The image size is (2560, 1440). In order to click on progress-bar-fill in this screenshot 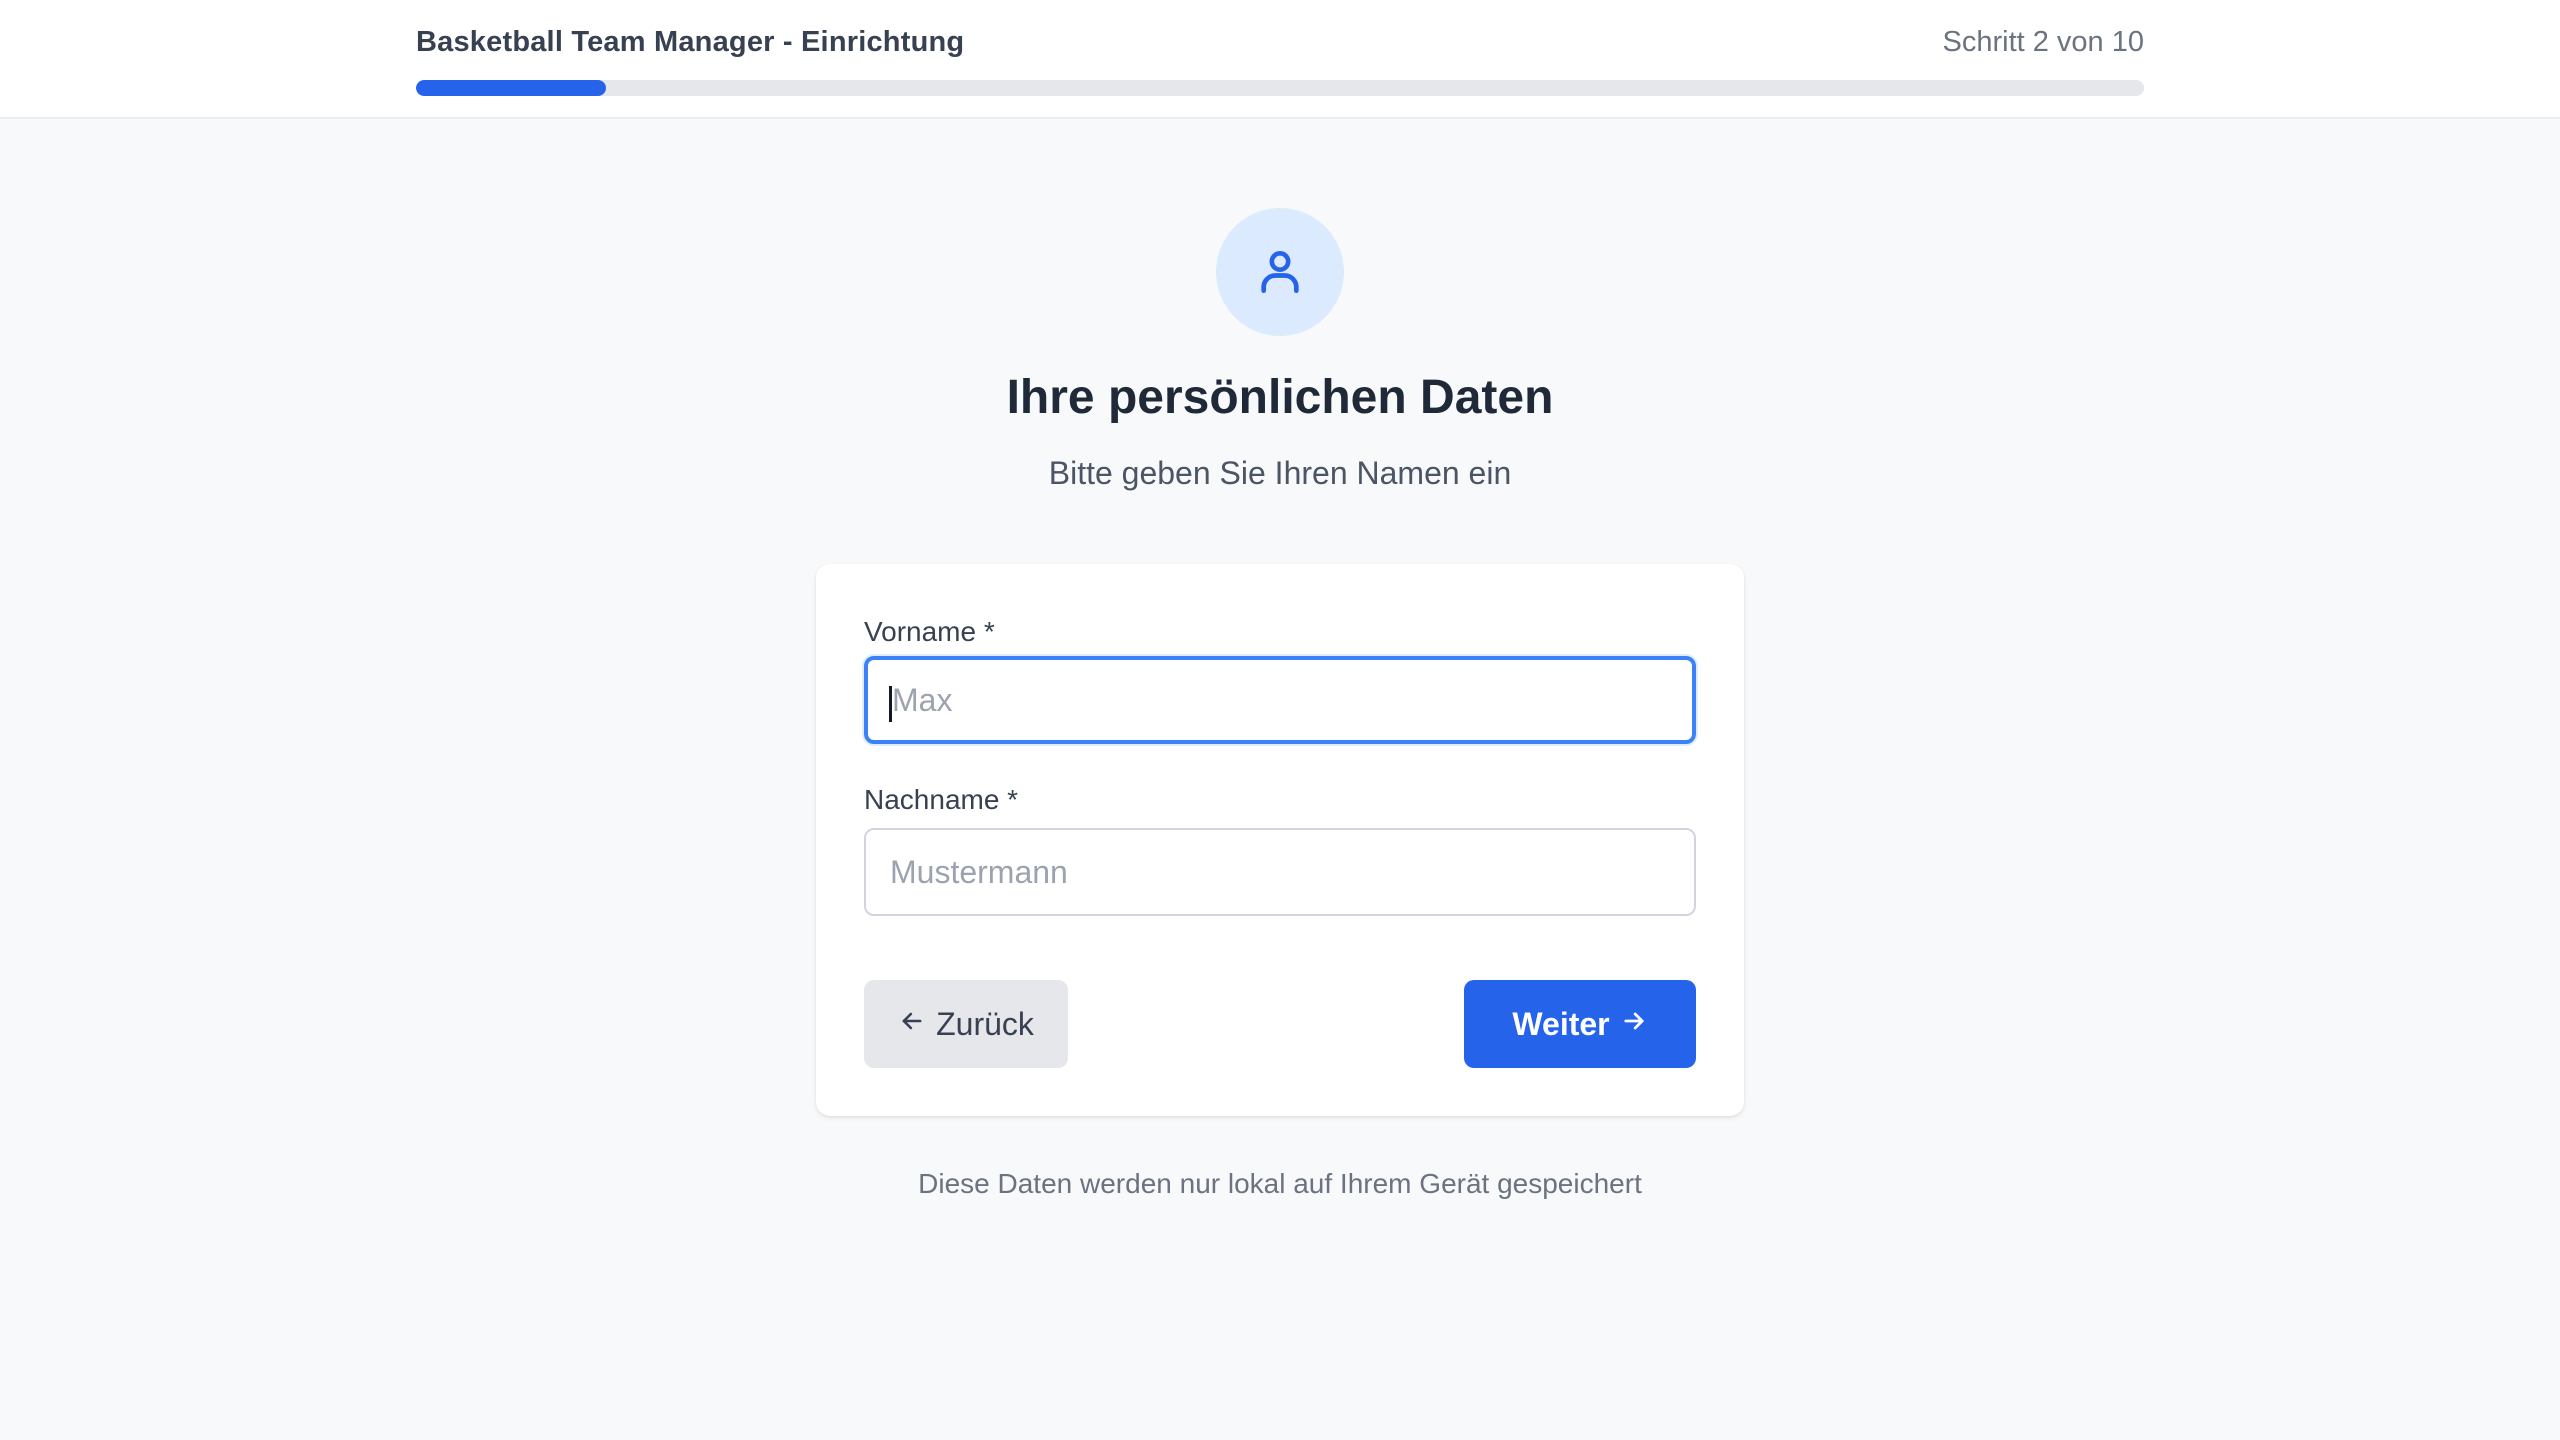, I will do `click(511, 88)`.